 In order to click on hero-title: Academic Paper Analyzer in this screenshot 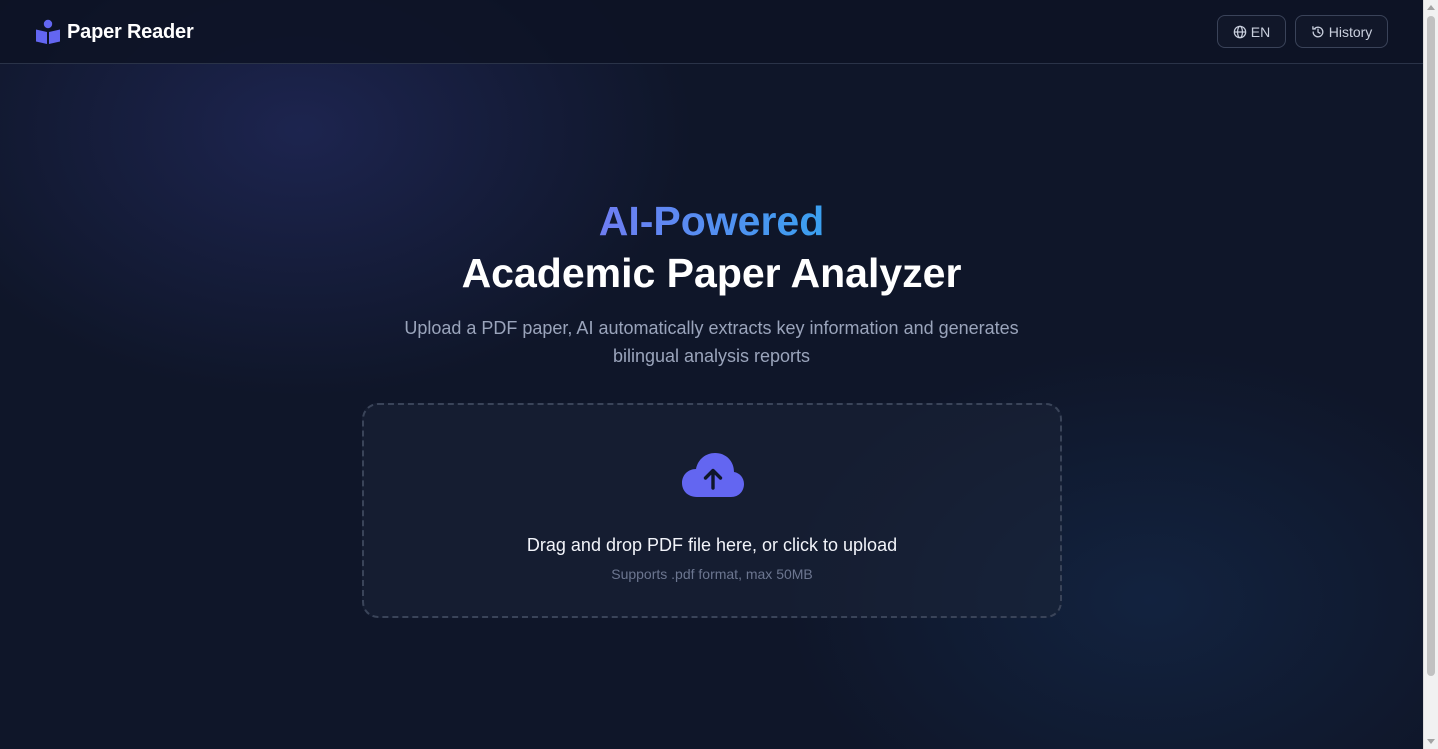, I will do `click(711, 273)`.